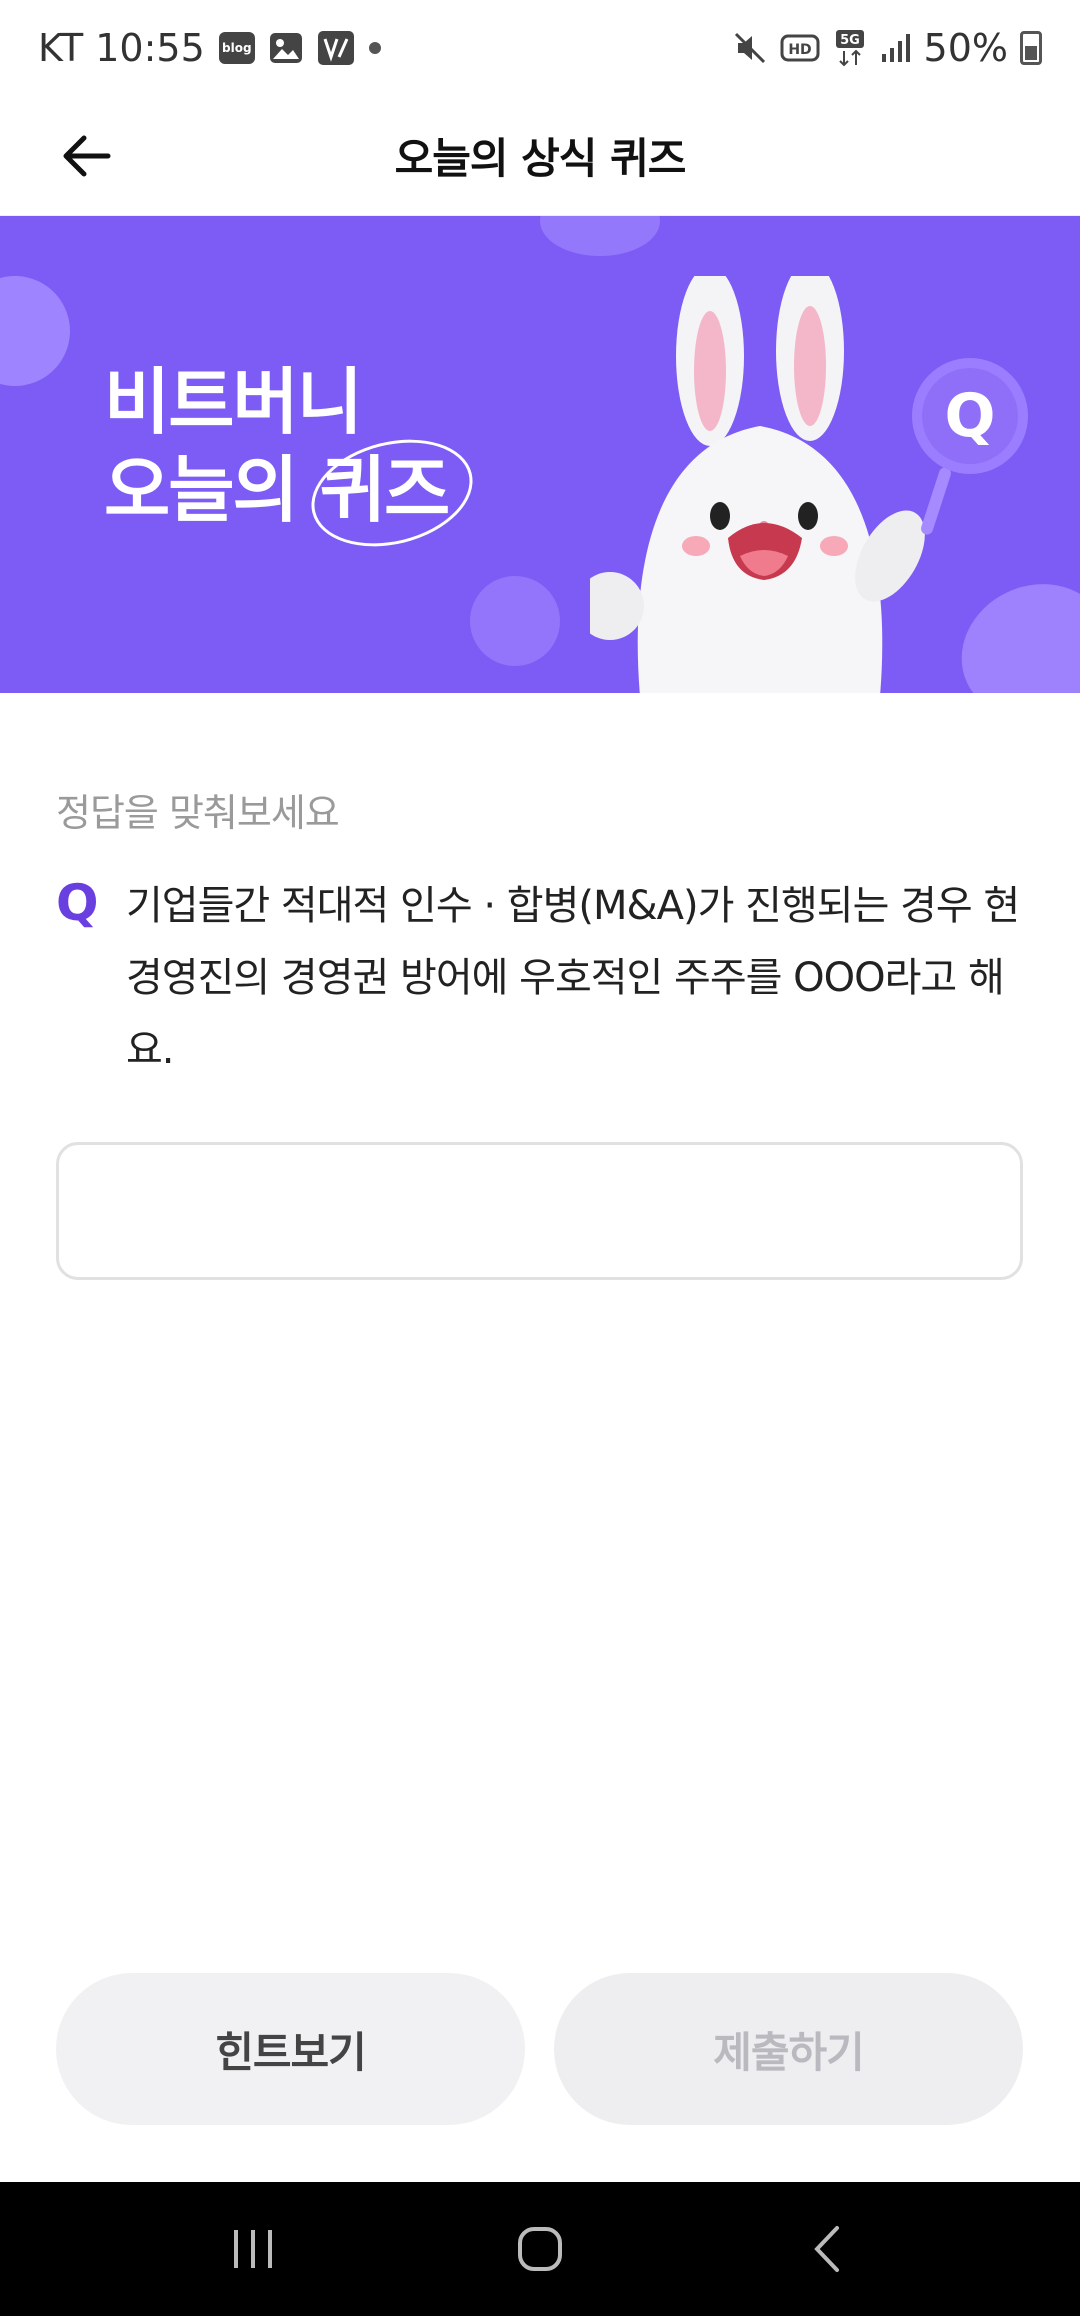 The width and height of the screenshot is (1080, 2316). What do you see at coordinates (896, 48) in the screenshot?
I see `signal-icon` at bounding box center [896, 48].